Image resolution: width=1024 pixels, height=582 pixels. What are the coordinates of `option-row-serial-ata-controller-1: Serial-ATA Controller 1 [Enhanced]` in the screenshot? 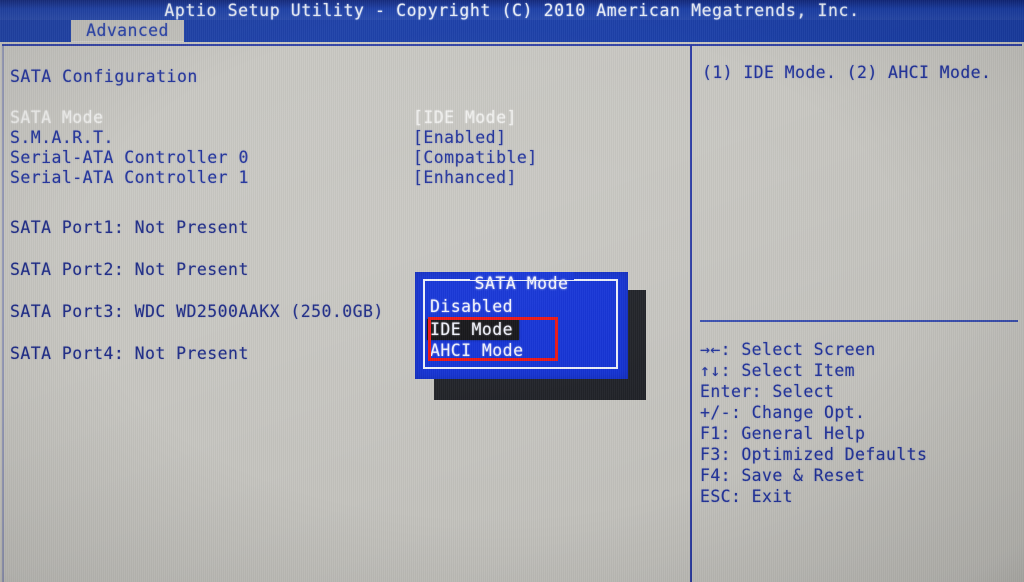 It's located at (344, 178).